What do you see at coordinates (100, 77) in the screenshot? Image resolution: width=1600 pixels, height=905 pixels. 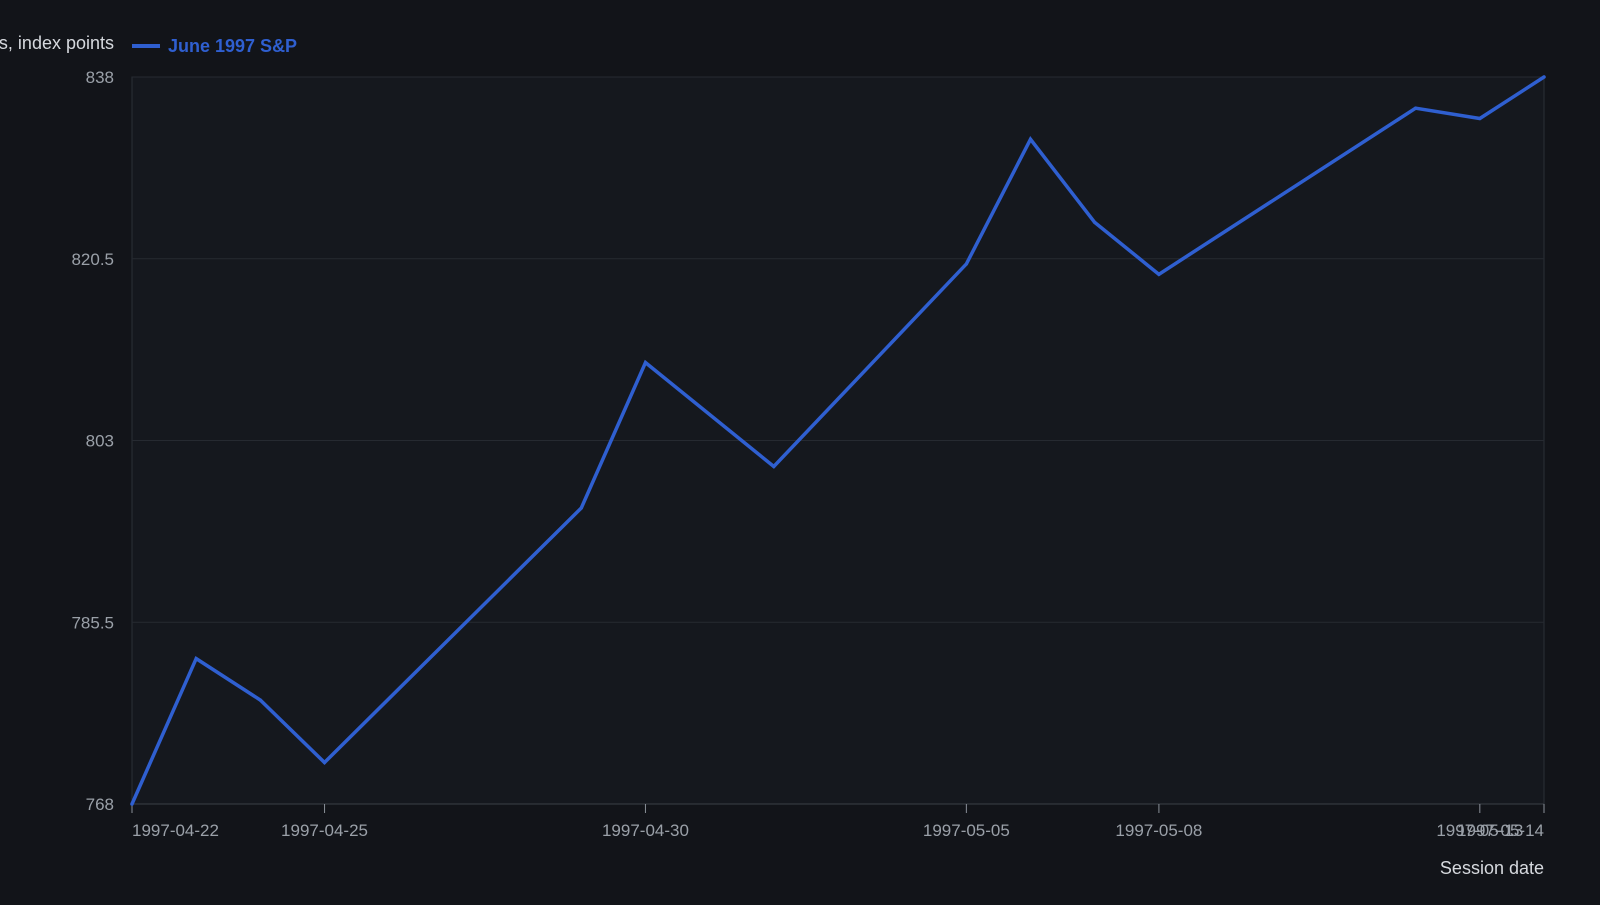 I see `y-tick-label: 838` at bounding box center [100, 77].